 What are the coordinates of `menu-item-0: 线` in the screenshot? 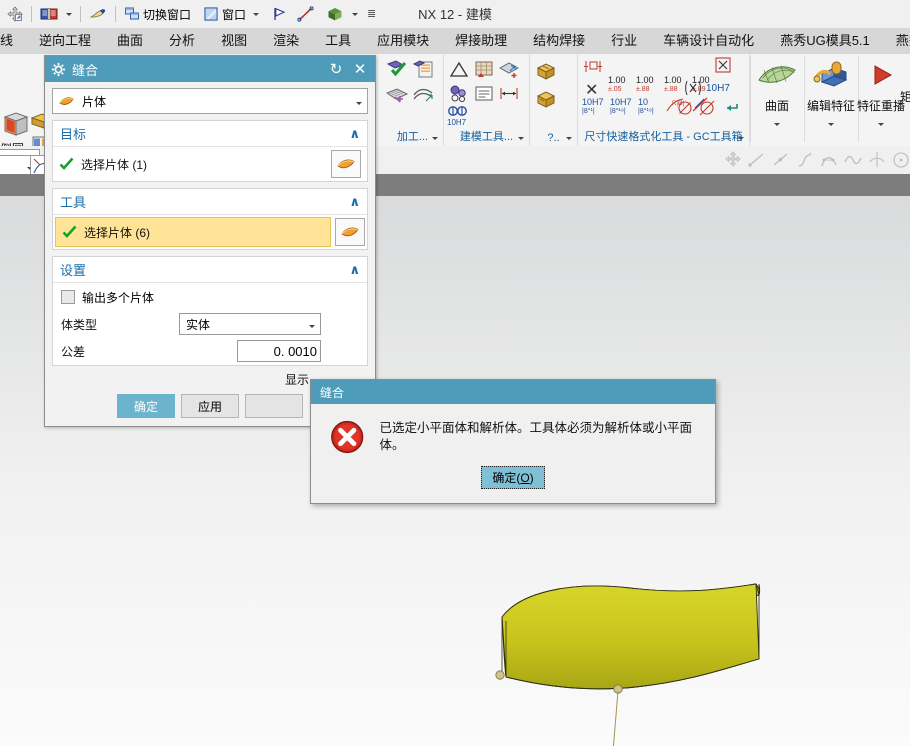 It's located at (13, 41).